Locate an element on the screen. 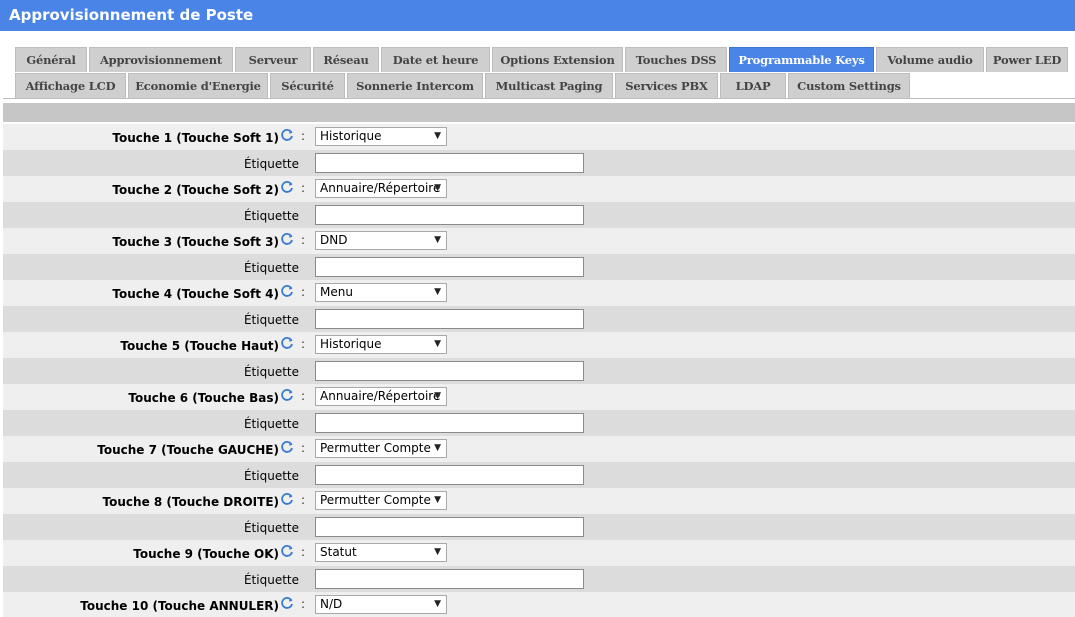 The image size is (1075, 617). tab-approvisionnement: Approvisionnement is located at coordinates (161, 59).